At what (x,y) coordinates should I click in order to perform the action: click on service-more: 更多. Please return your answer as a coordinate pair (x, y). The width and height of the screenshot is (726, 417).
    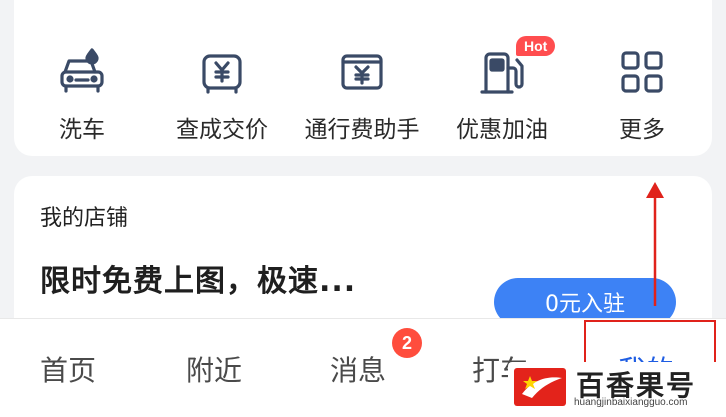
    Looking at the image, I should click on (642, 93).